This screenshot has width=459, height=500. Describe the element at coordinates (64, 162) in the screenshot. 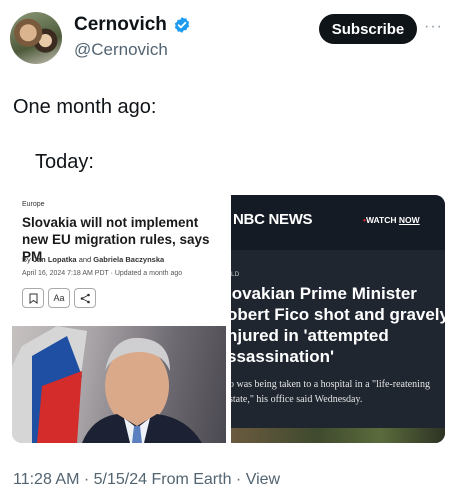

I see `tweet-text-line-2: Today:` at that location.